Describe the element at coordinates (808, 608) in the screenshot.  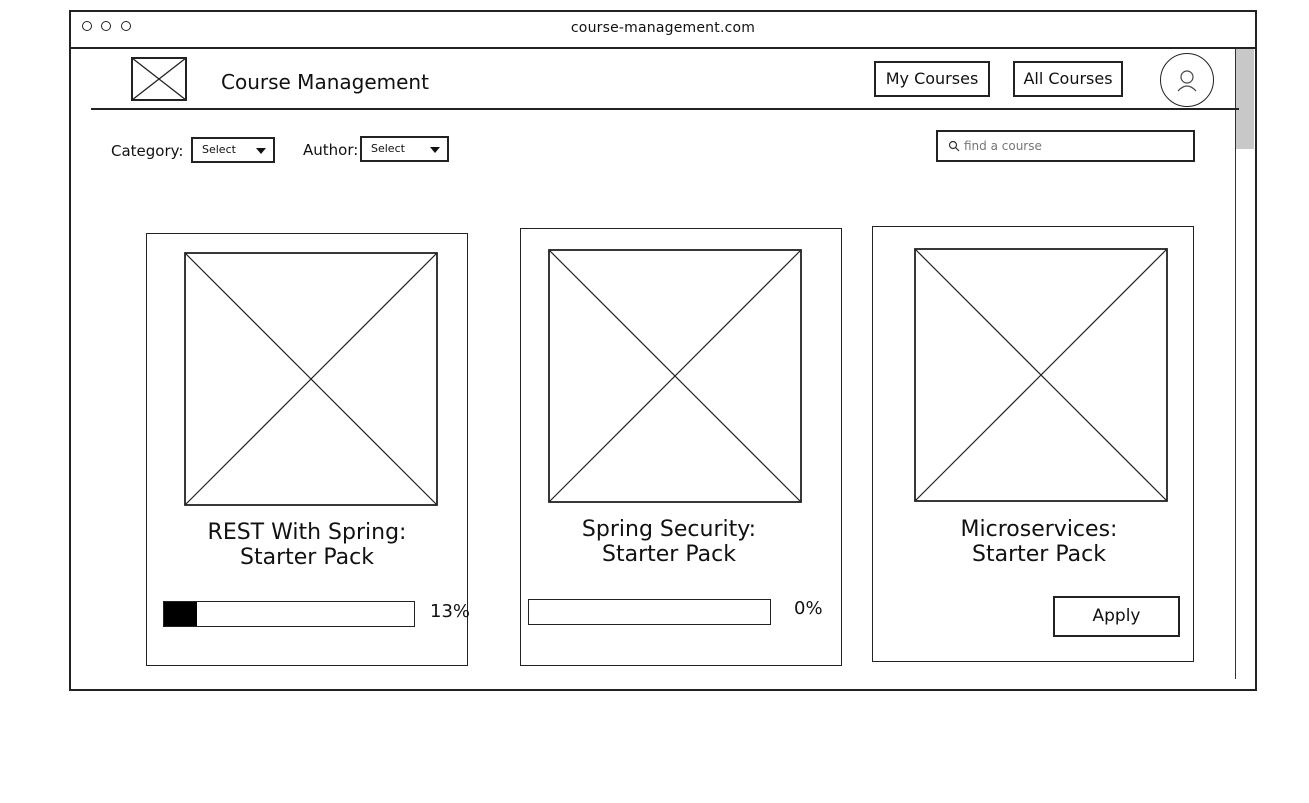
I see `course-progress-percent: 0%` at that location.